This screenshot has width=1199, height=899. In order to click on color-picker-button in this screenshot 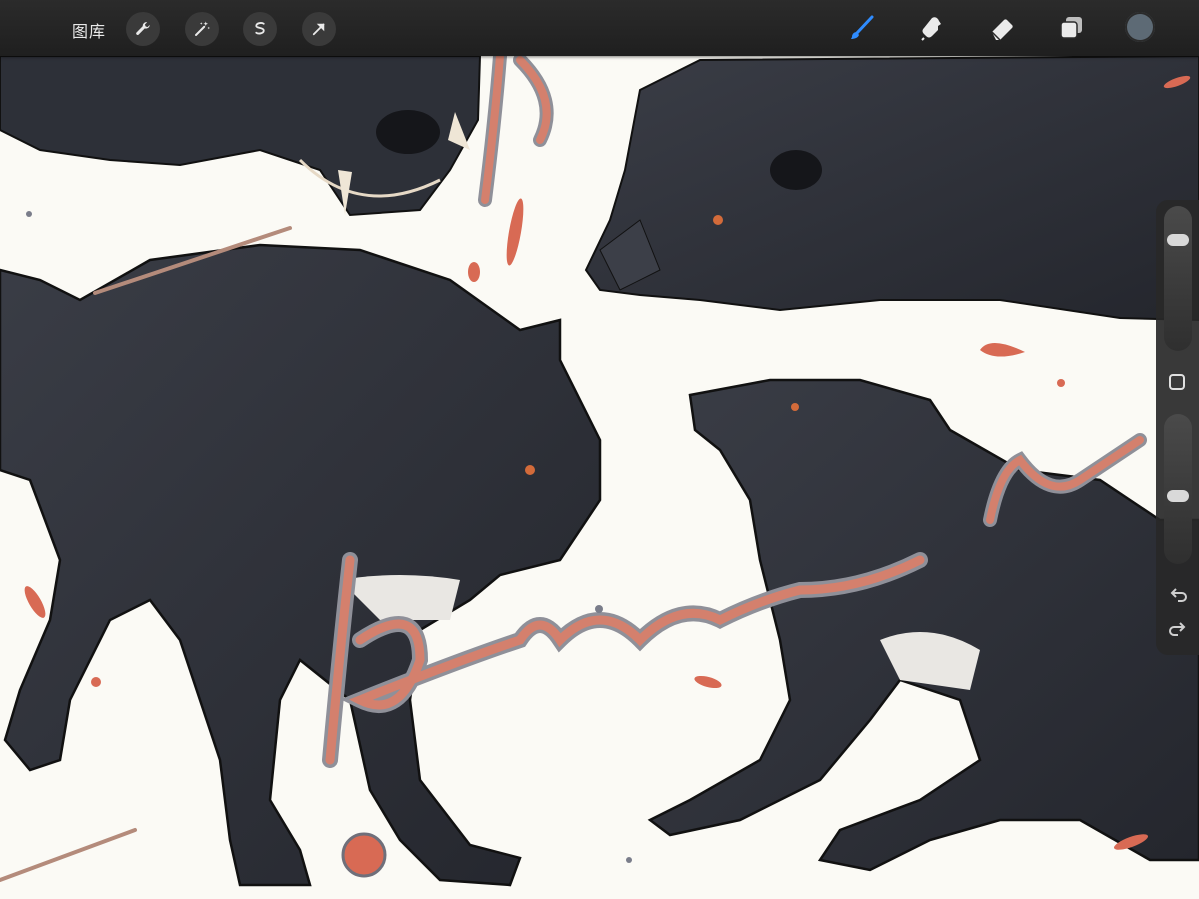, I will do `click(1140, 27)`.